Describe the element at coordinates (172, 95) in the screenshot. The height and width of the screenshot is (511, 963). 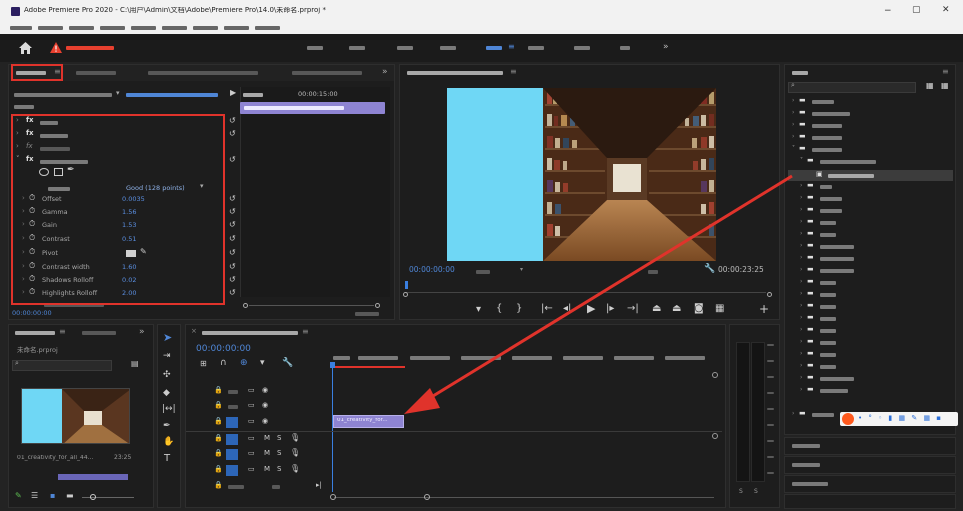
I see `sequence-clip-label` at that location.